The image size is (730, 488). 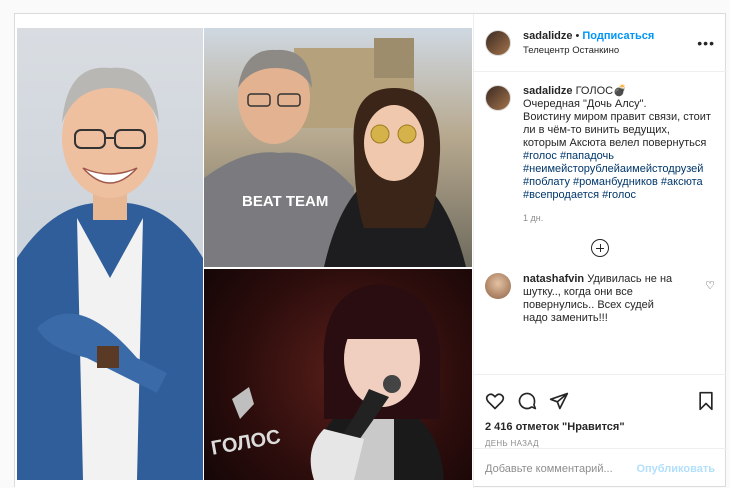 I want to click on comment-like-icon: ♡, so click(x=710, y=302).